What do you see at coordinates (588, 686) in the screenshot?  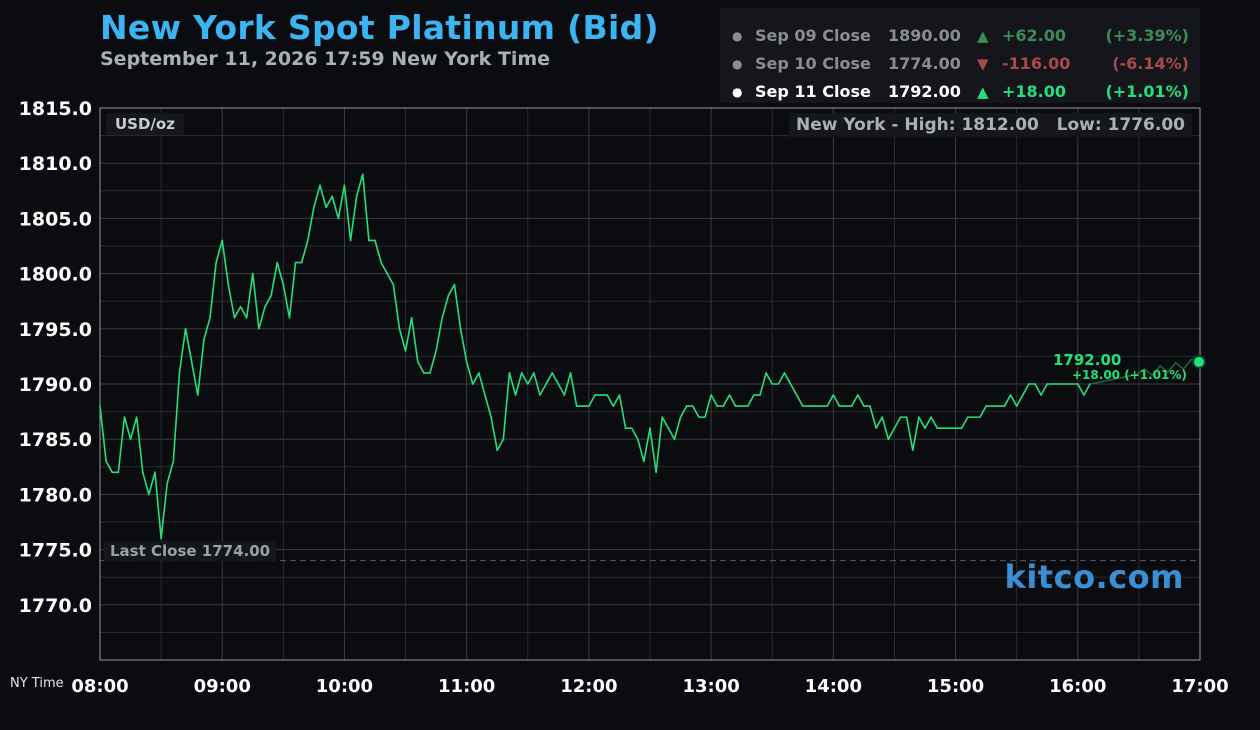 I see `x-tick-label: 12:00` at bounding box center [588, 686].